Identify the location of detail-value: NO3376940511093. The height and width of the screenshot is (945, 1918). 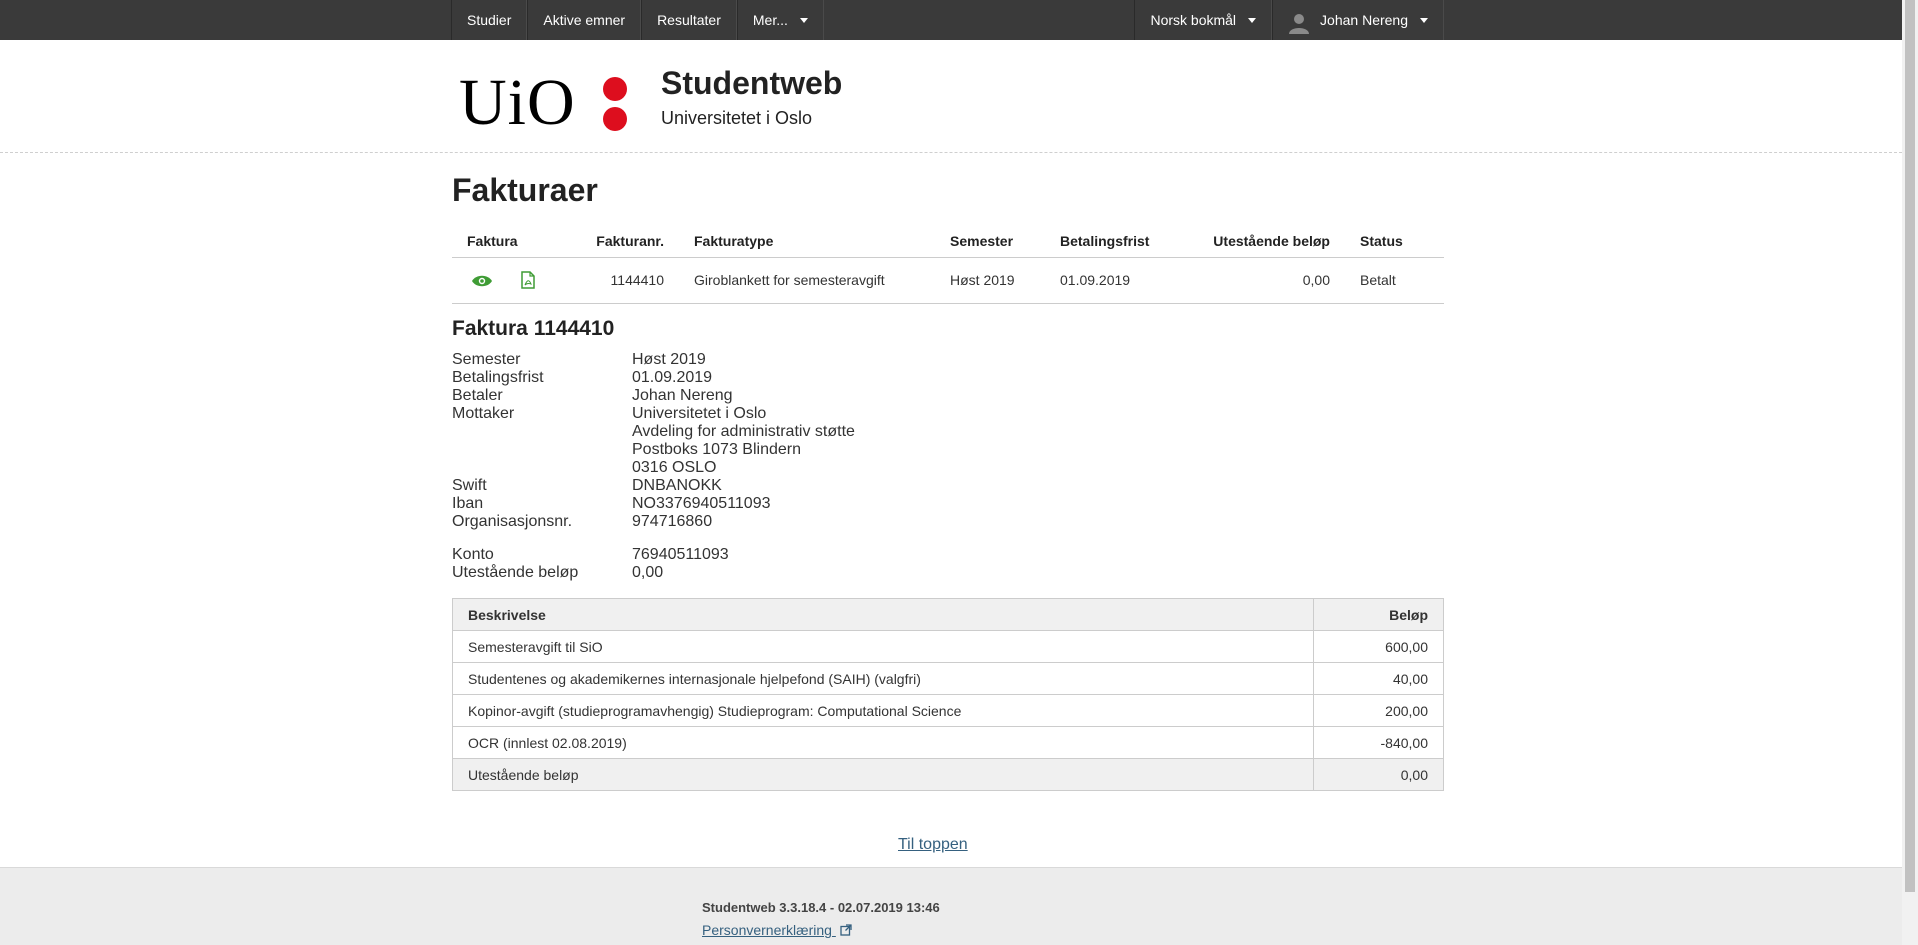
(701, 503).